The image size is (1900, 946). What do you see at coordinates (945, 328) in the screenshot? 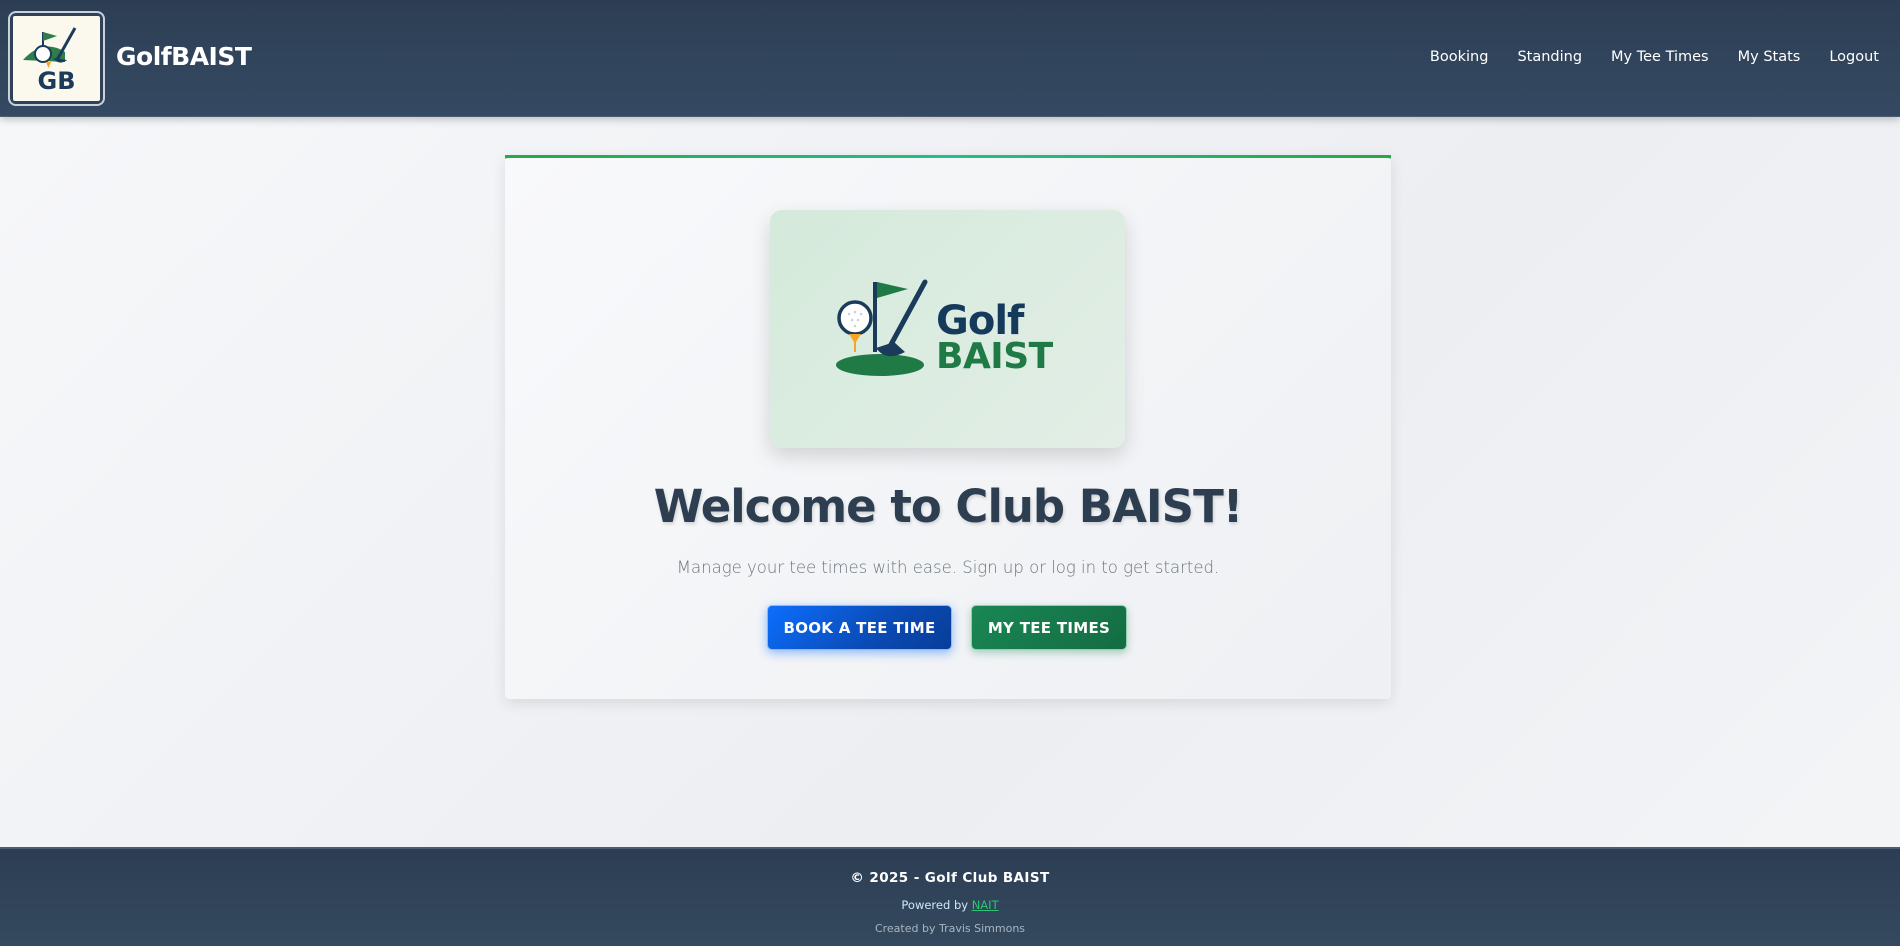
I see `golf-club-logo-icon: Golf BAIST` at bounding box center [945, 328].